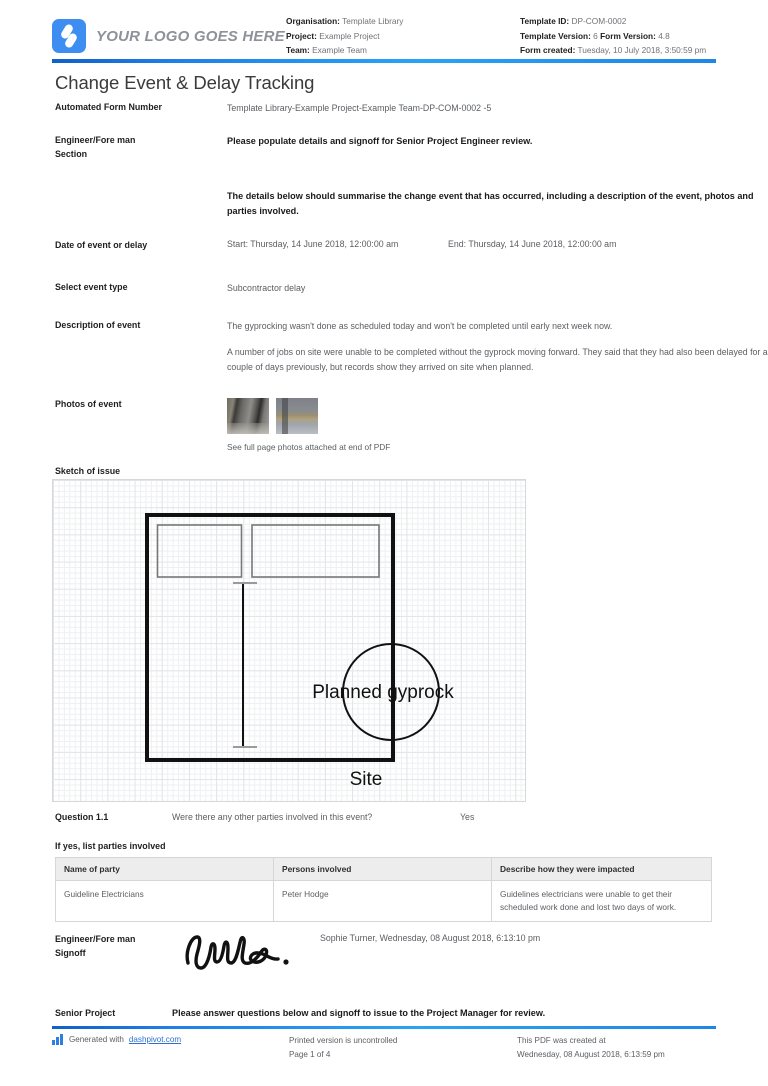  I want to click on field-label: Date of event or delay, so click(101, 245).